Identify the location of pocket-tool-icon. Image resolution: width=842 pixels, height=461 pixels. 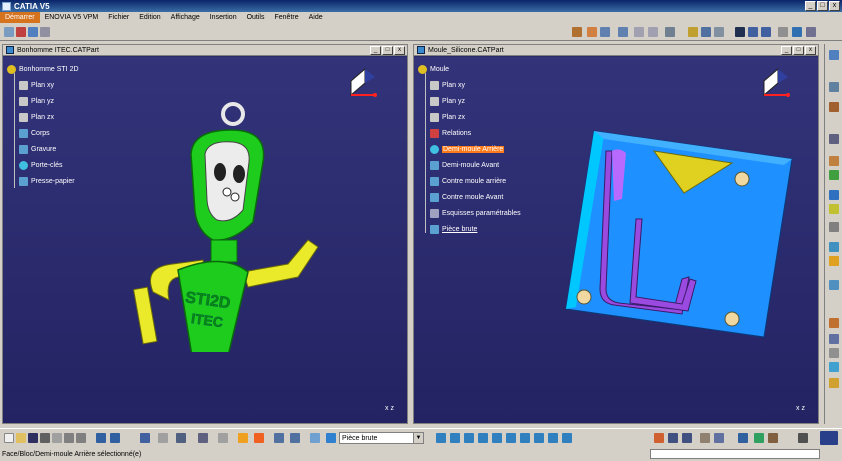
(592, 32).